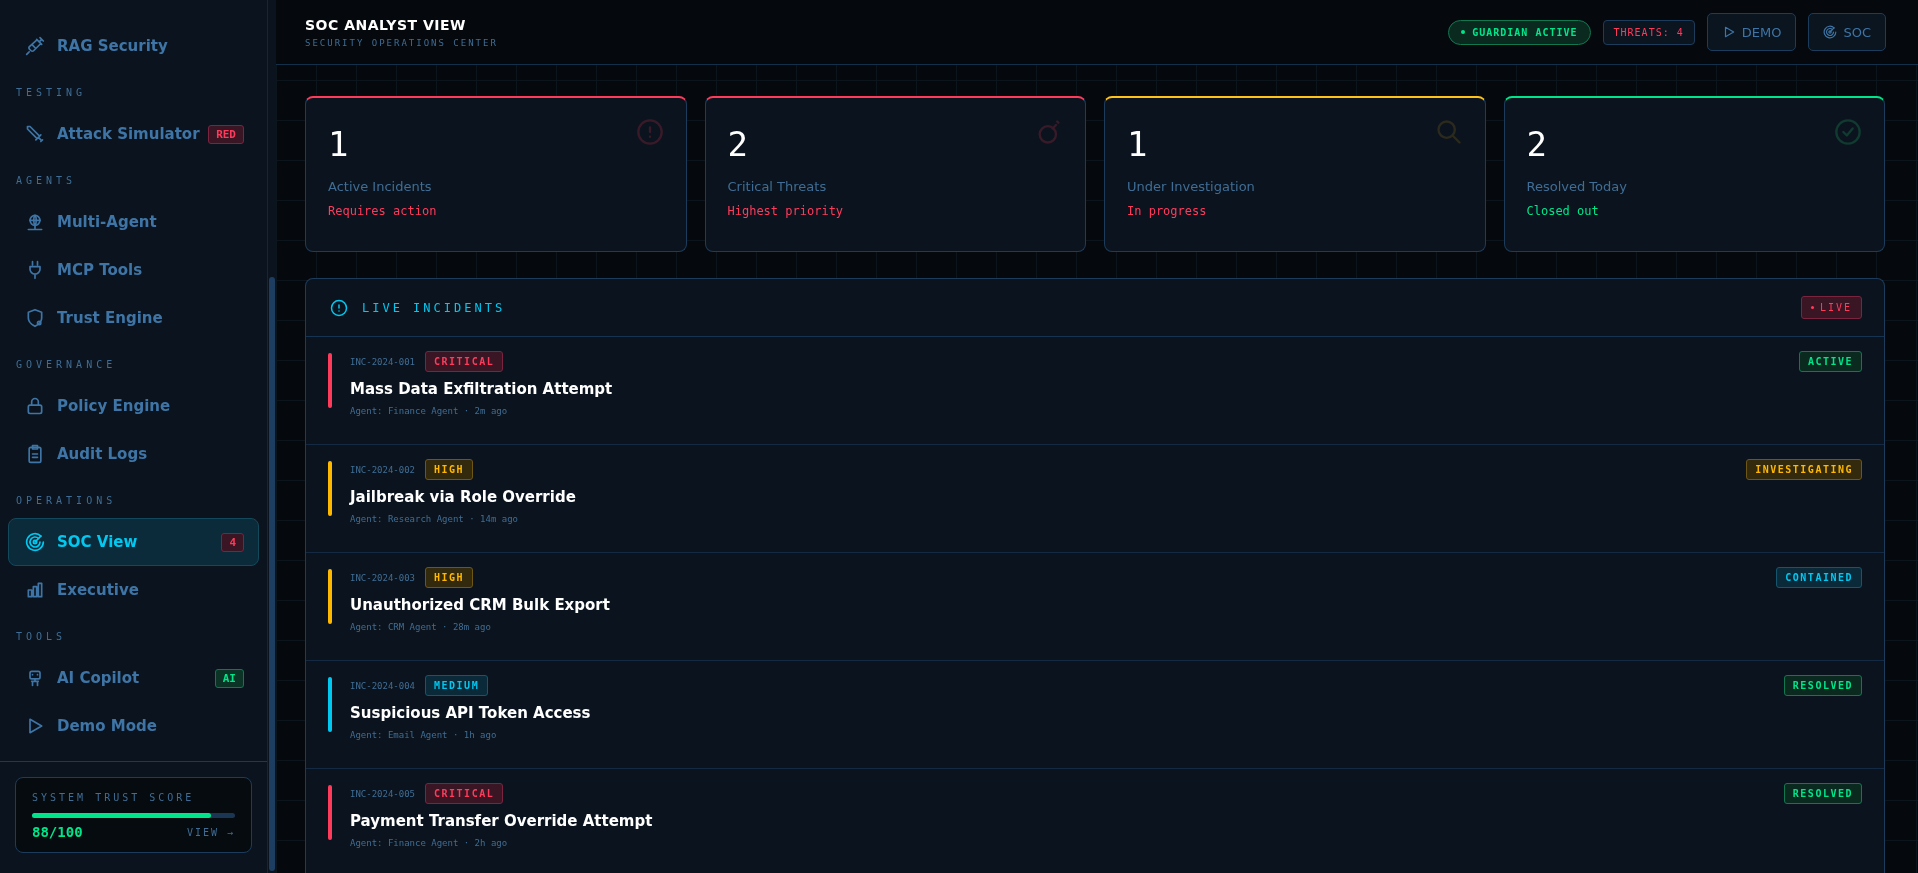 The width and height of the screenshot is (1918, 873). I want to click on stat-note: In progress, so click(1167, 211).